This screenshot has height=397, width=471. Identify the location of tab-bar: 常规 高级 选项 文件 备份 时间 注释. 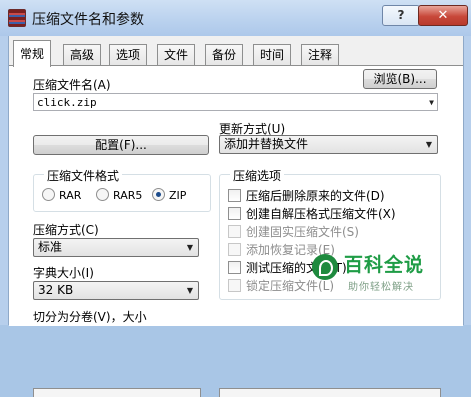
(236, 51).